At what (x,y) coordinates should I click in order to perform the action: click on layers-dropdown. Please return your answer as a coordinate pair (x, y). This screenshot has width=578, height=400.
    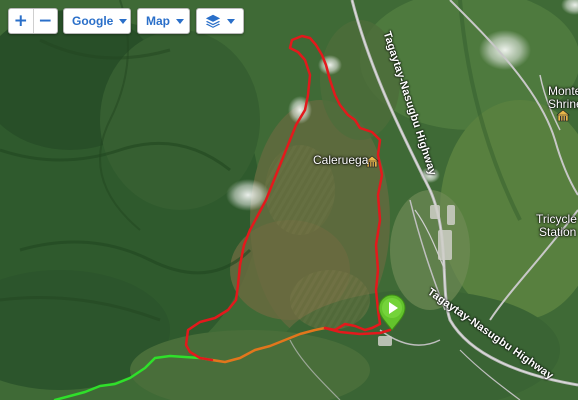
    Looking at the image, I should click on (220, 21).